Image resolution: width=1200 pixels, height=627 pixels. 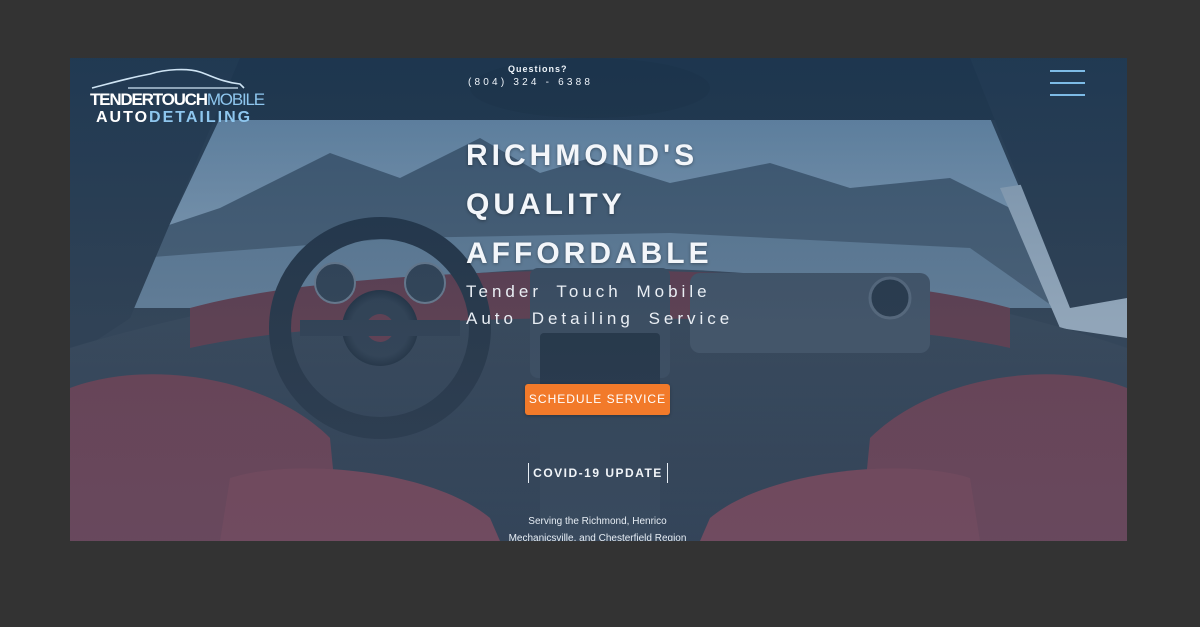 I want to click on hero-headline-line-3: AFFORDABLE, so click(x=589, y=253).